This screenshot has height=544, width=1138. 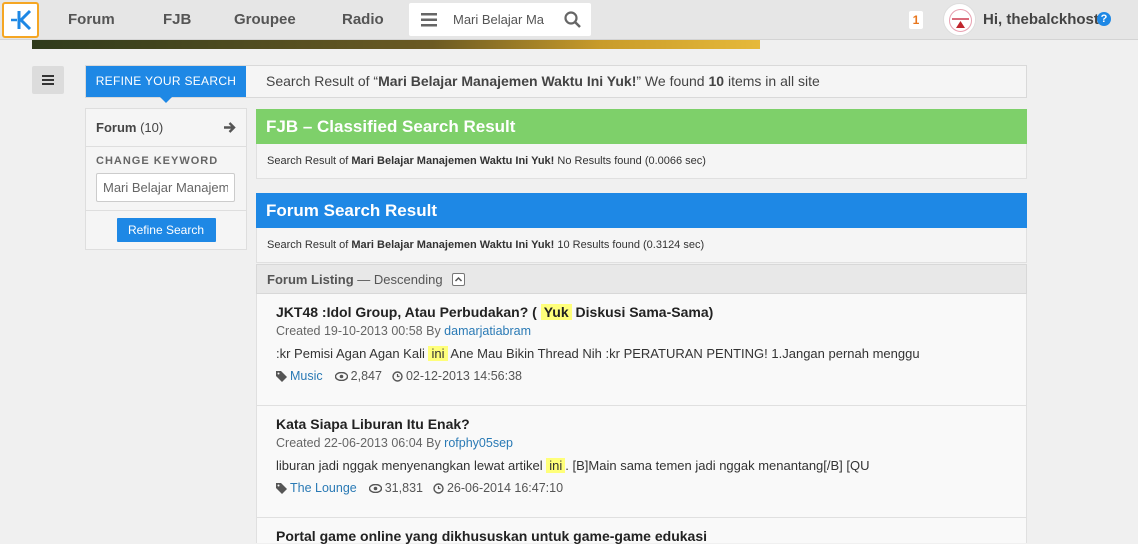 I want to click on arrow-right-icon, so click(x=229, y=127).